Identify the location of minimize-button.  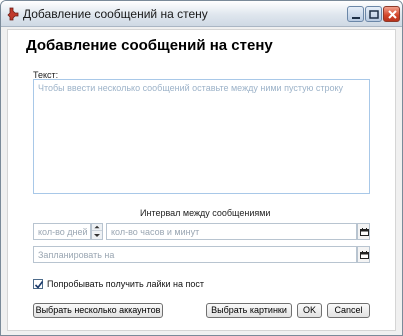
(355, 14).